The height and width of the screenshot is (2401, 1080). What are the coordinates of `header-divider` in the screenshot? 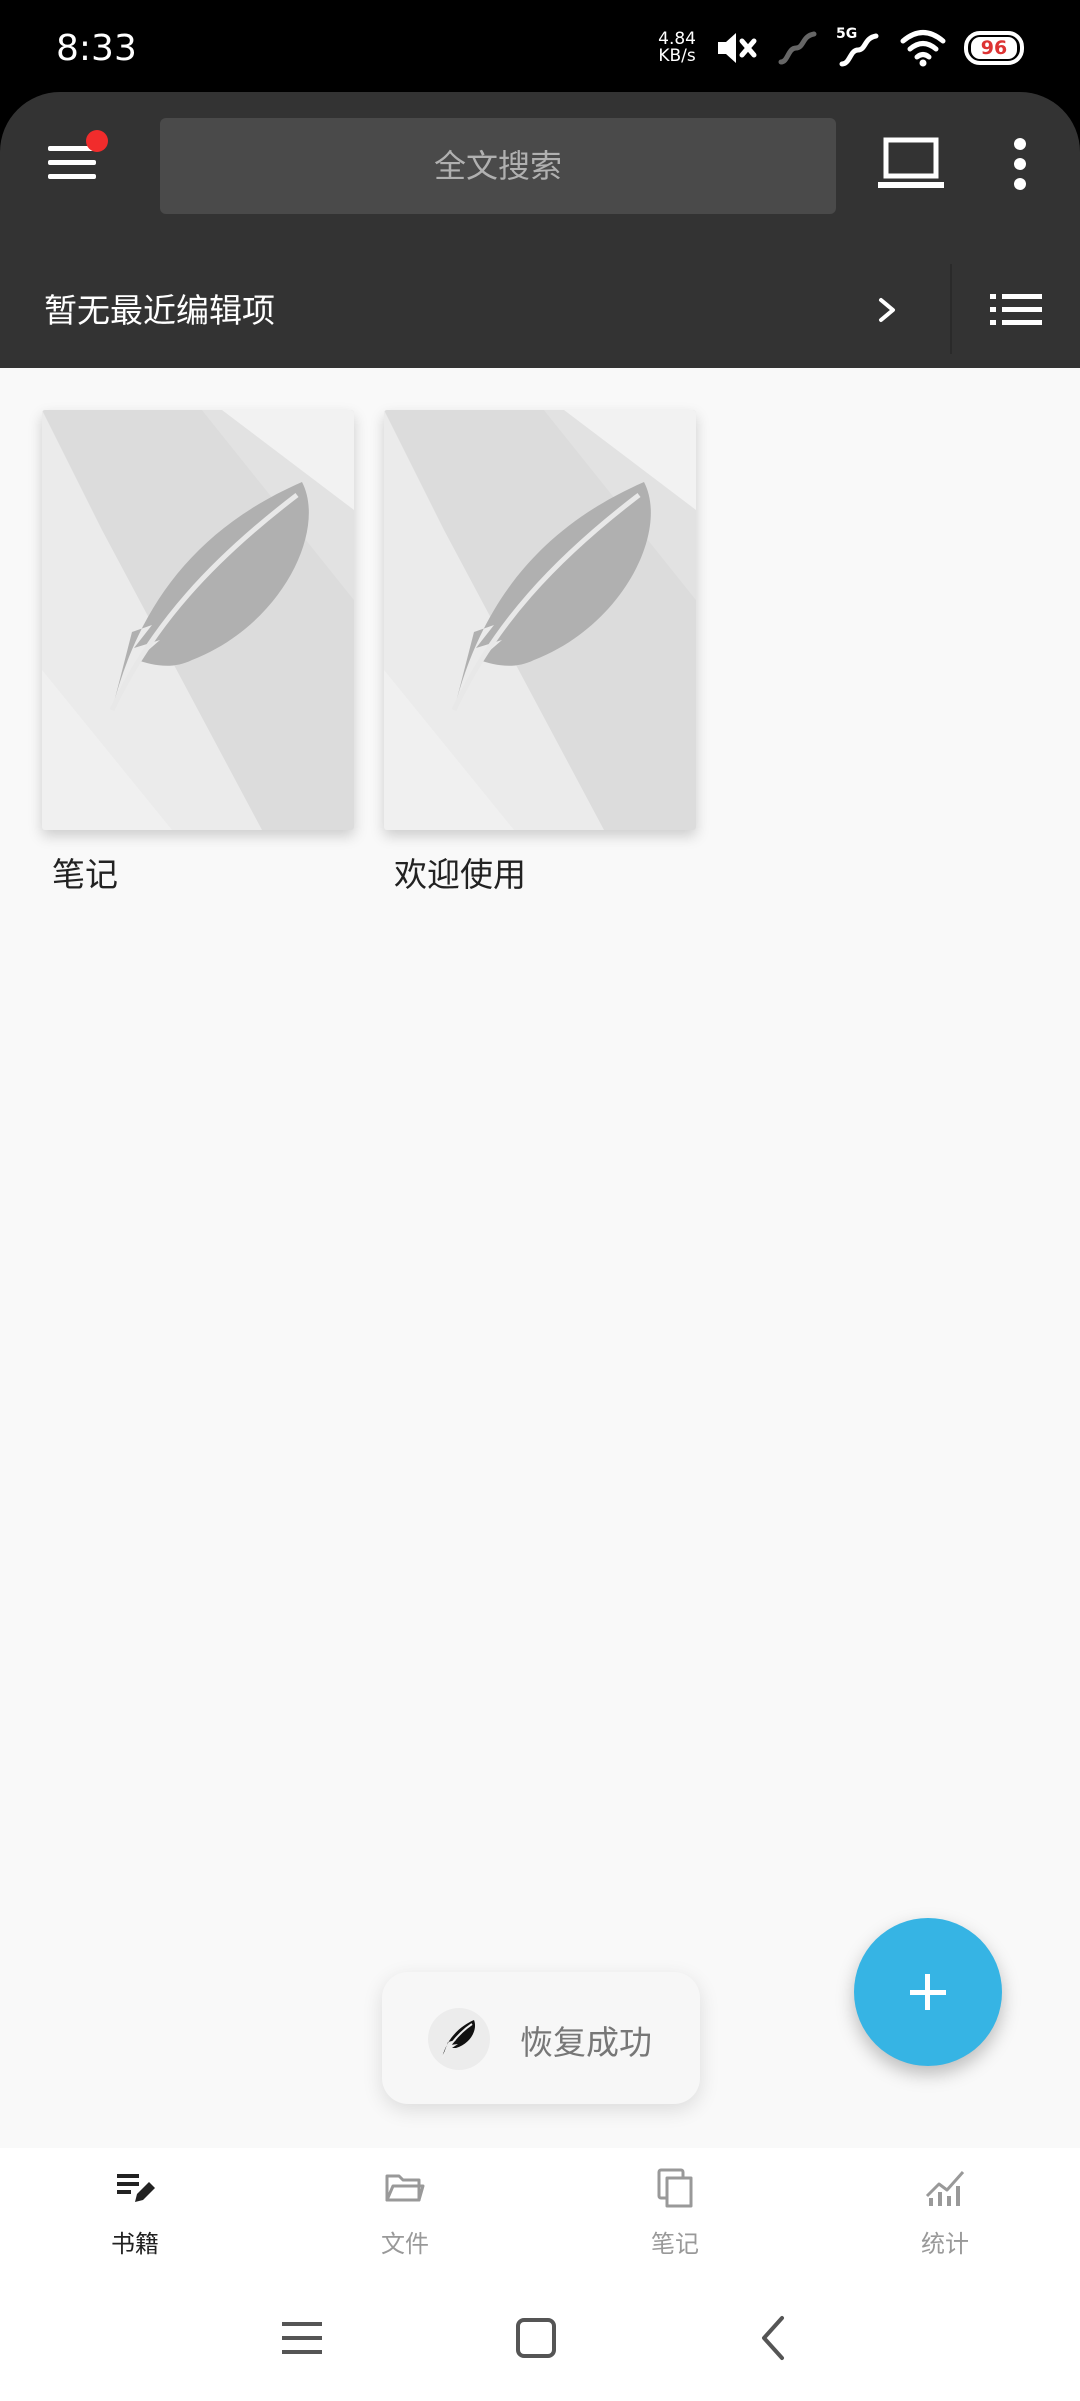 It's located at (951, 309).